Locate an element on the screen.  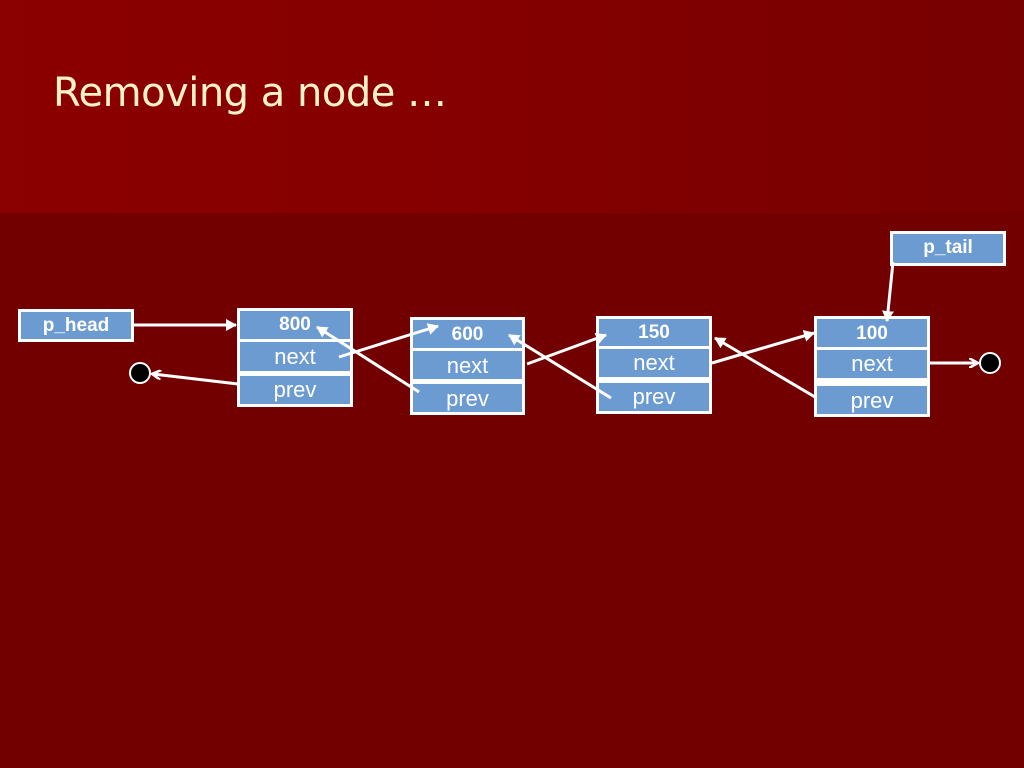
tail-pointer-arrow is located at coordinates (888, 291).